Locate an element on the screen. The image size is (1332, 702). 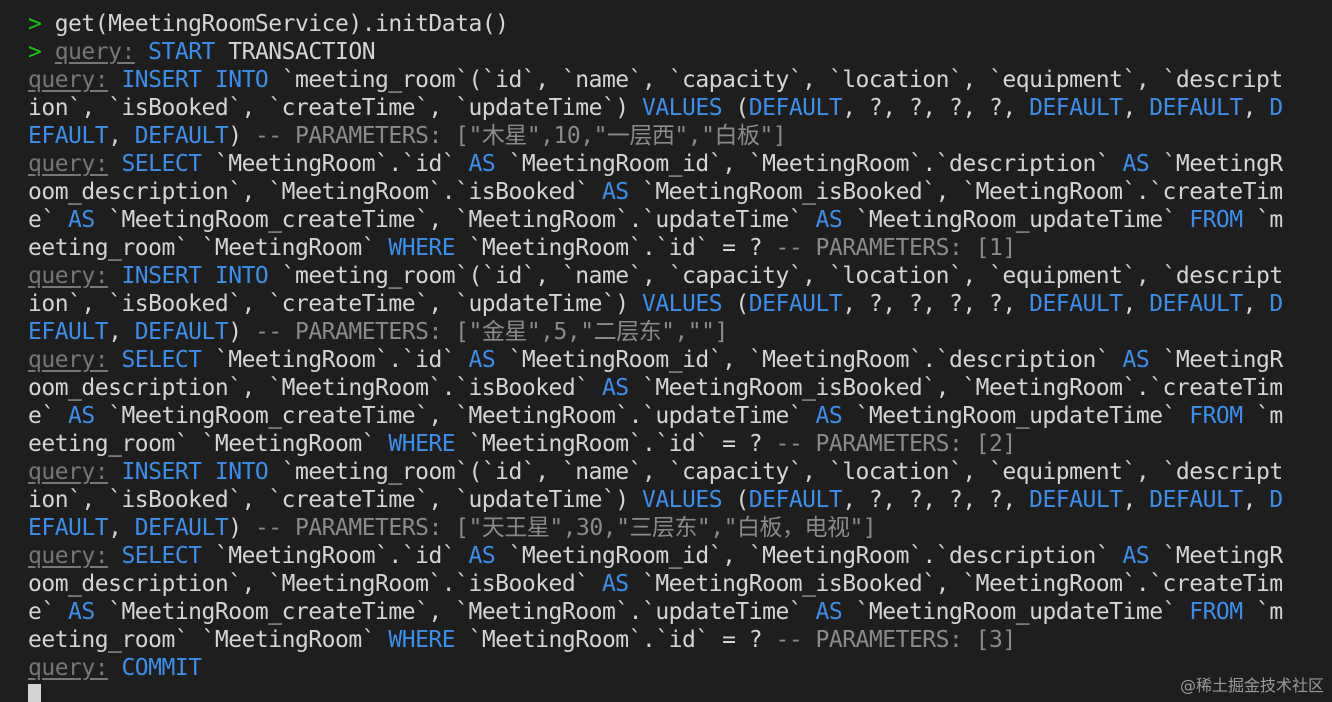
sql-keyword: WHERE is located at coordinates (422, 640).